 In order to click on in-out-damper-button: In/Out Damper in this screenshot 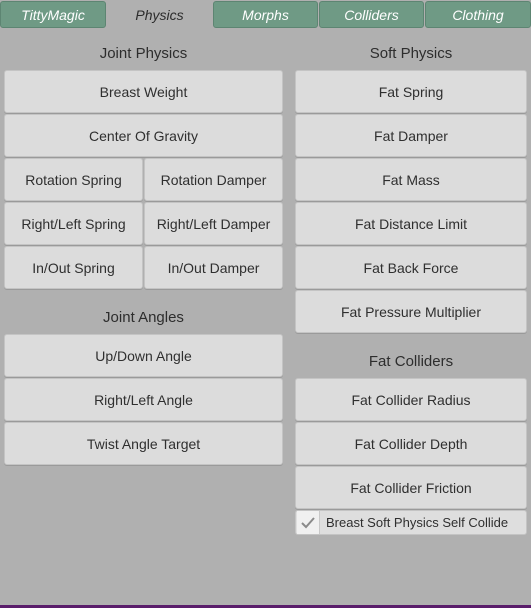, I will do `click(213, 267)`.